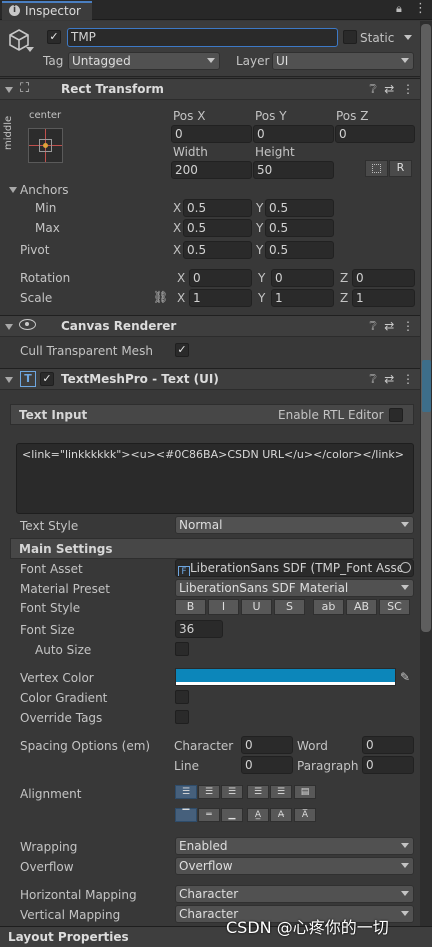 This screenshot has height=947, width=432. I want to click on align-left-button: ☰, so click(186, 792).